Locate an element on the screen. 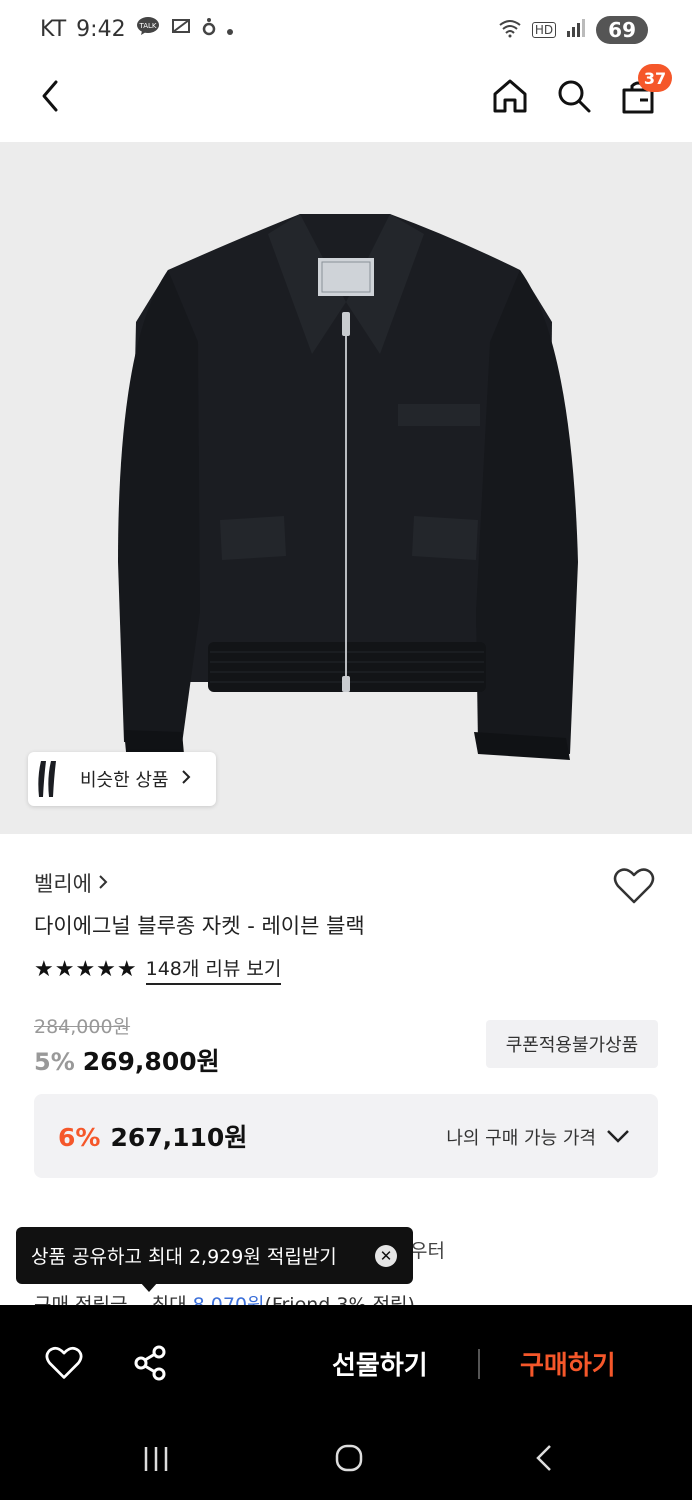  chevron-down-icon is located at coordinates (618, 1137).